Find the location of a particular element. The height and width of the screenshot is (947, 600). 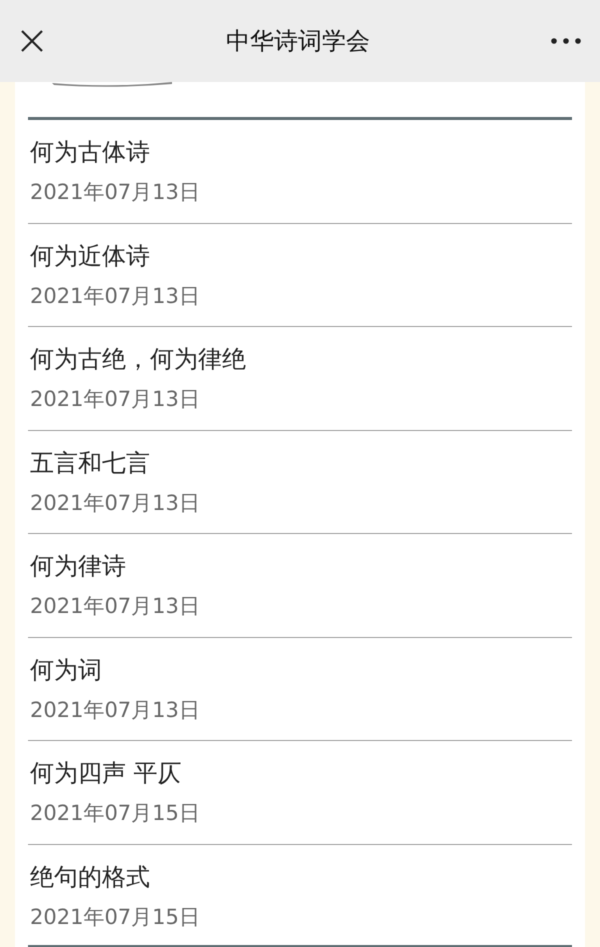

article-item: 何为四声 平仄 2021年07月15日 is located at coordinates (300, 792).